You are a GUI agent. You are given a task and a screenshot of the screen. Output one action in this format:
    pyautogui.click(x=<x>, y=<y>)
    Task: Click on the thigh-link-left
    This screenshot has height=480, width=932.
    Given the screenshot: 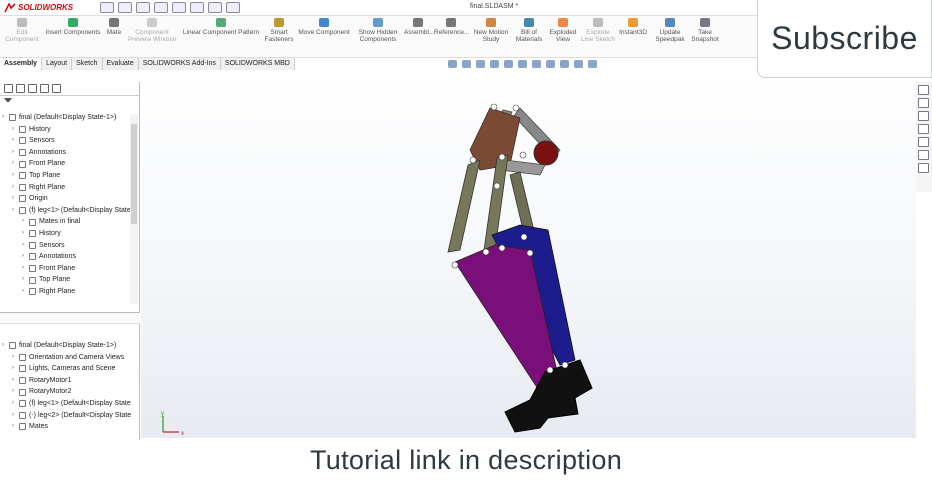 What is the action you would take?
    pyautogui.click(x=464, y=206)
    